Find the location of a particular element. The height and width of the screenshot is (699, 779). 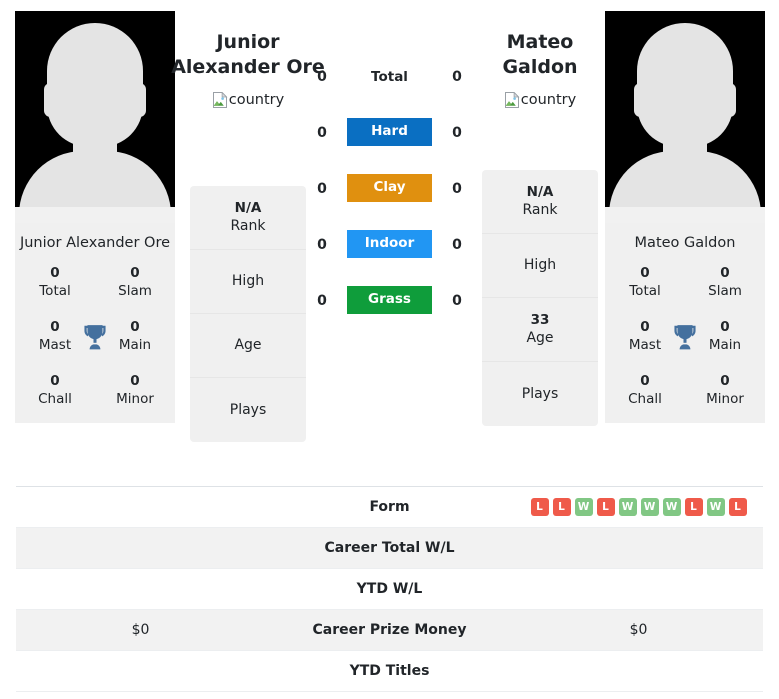

row-label: Career Total W/L is located at coordinates (389, 548).